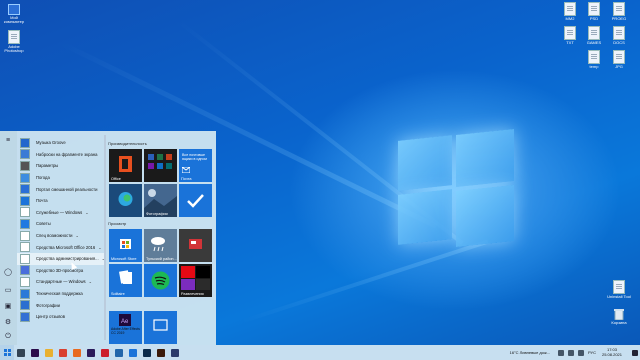  What do you see at coordinates (14, 14) in the screenshot?
I see `desktop-icon: Мой компьютер` at bounding box center [14, 14].